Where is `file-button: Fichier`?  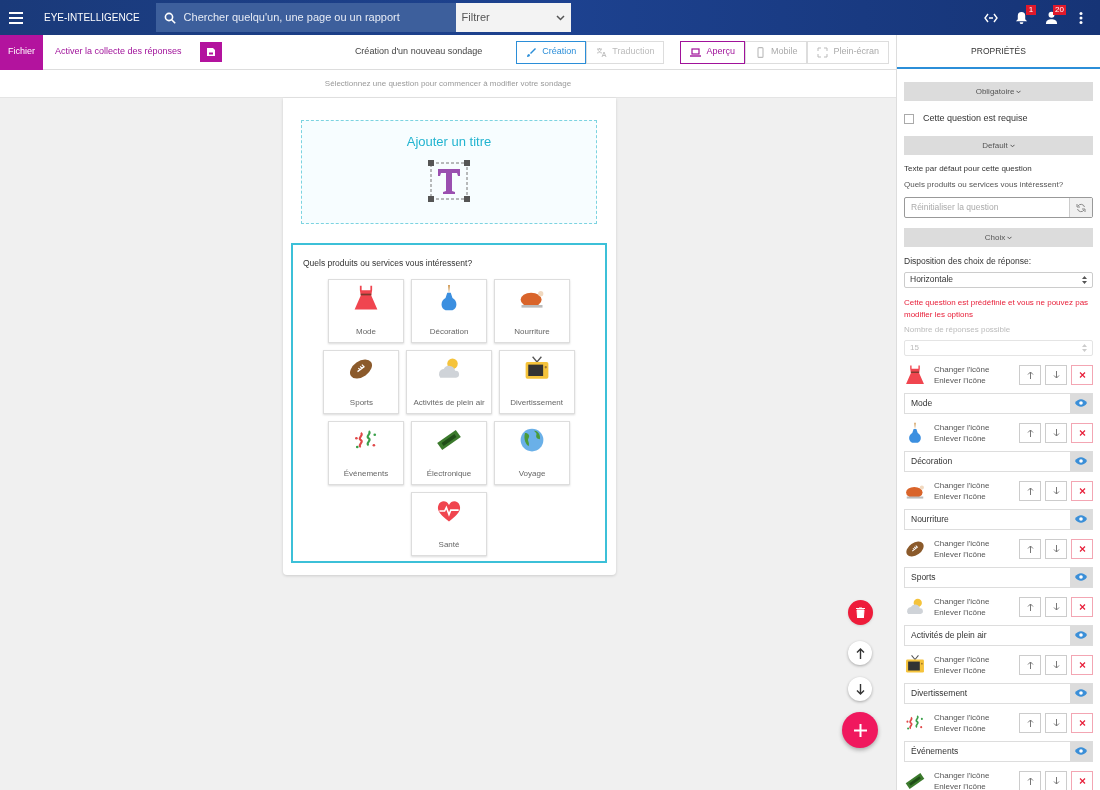 file-button: Fichier is located at coordinates (21, 52).